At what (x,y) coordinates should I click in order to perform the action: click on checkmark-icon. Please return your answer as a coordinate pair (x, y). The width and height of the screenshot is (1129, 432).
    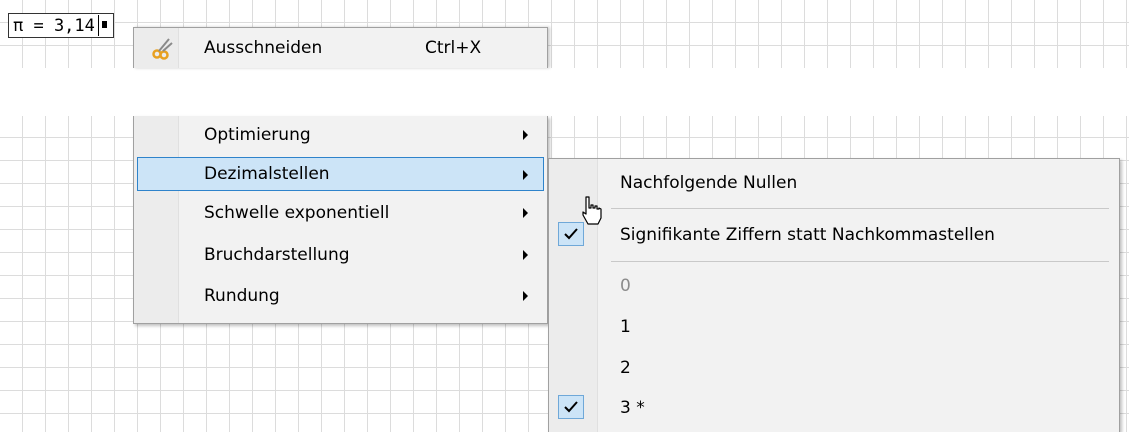
    Looking at the image, I should click on (571, 407).